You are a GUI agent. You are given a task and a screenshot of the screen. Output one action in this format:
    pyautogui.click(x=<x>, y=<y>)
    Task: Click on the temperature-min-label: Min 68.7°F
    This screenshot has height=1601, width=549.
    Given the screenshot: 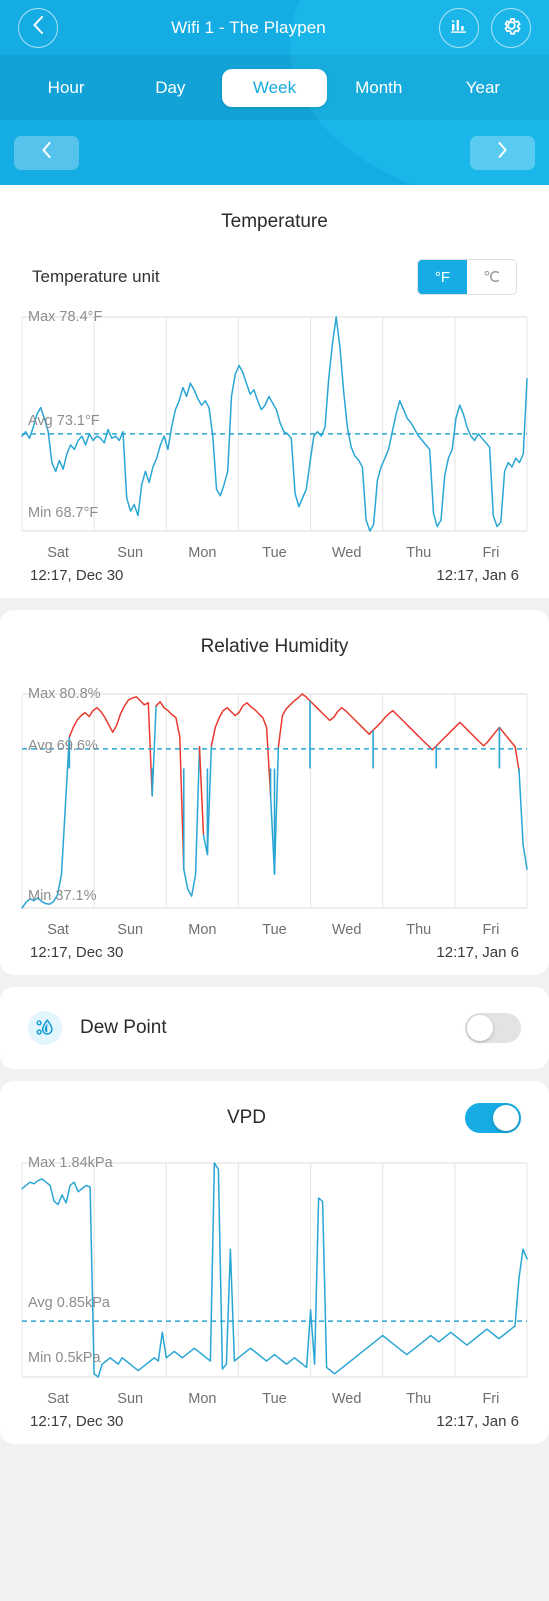 What is the action you would take?
    pyautogui.click(x=63, y=513)
    